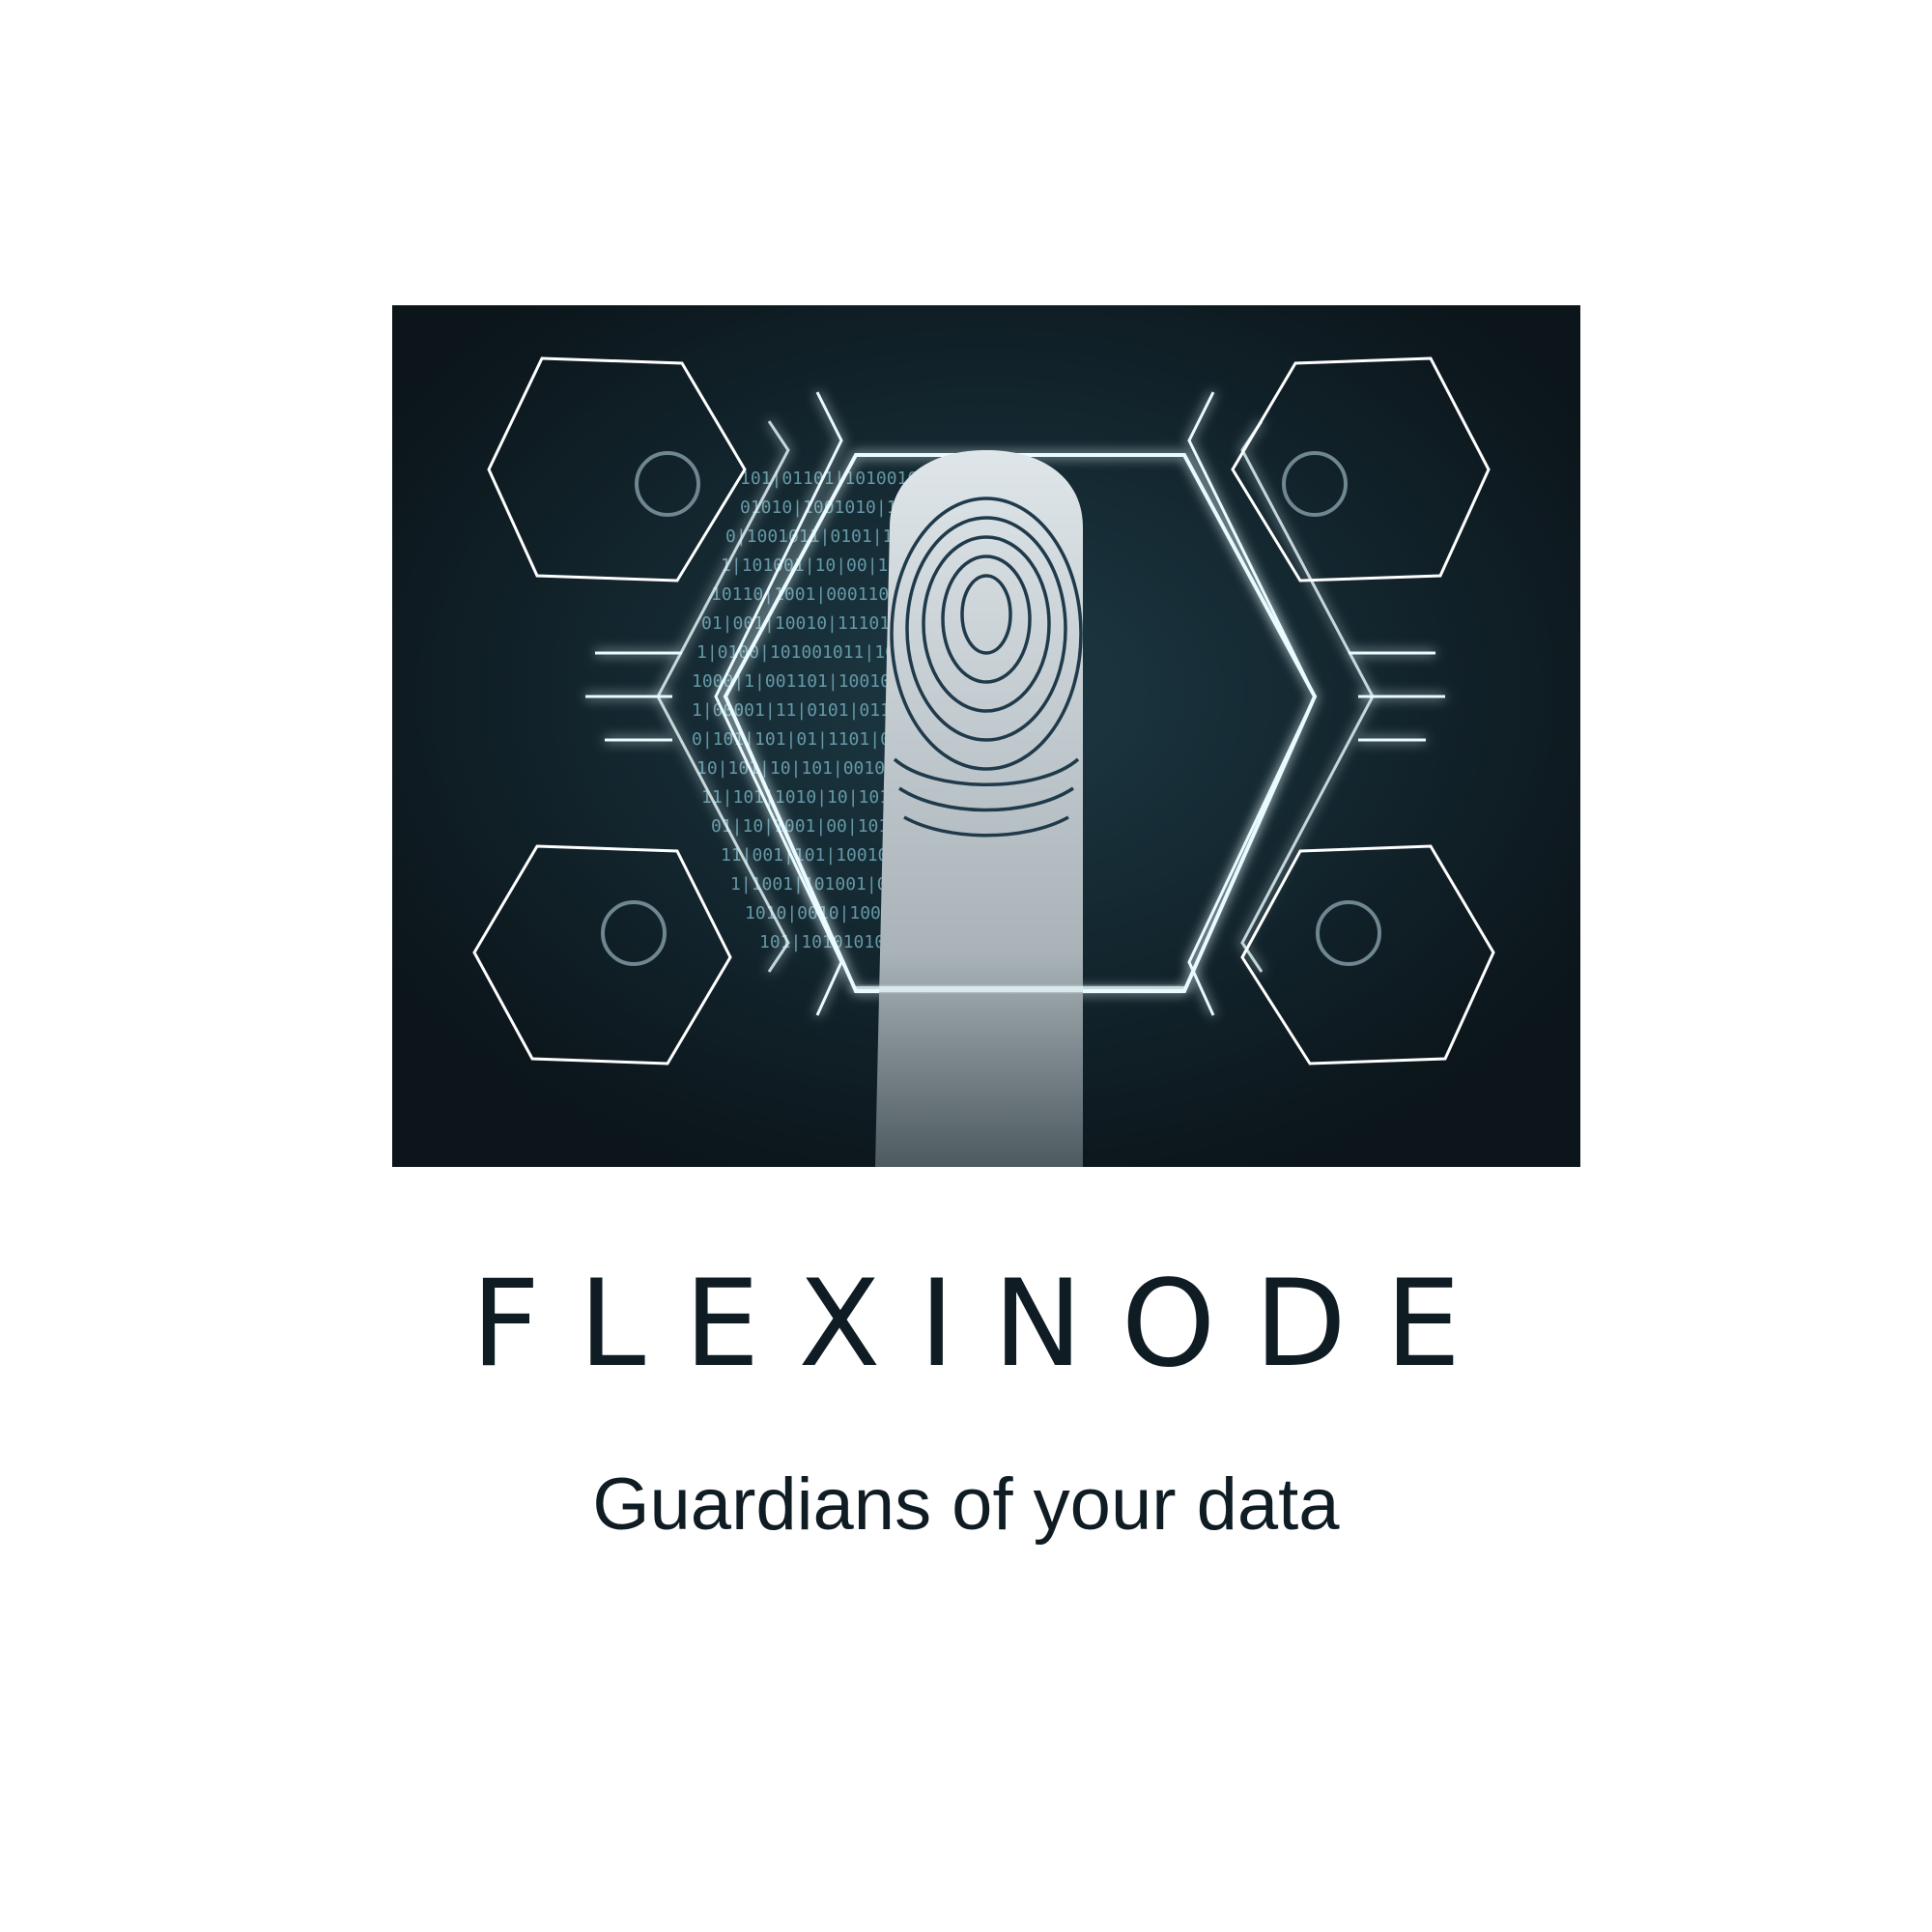 The width and height of the screenshot is (1932, 1932). What do you see at coordinates (985, 1324) in the screenshot?
I see `brand-name: FLEXINODE` at bounding box center [985, 1324].